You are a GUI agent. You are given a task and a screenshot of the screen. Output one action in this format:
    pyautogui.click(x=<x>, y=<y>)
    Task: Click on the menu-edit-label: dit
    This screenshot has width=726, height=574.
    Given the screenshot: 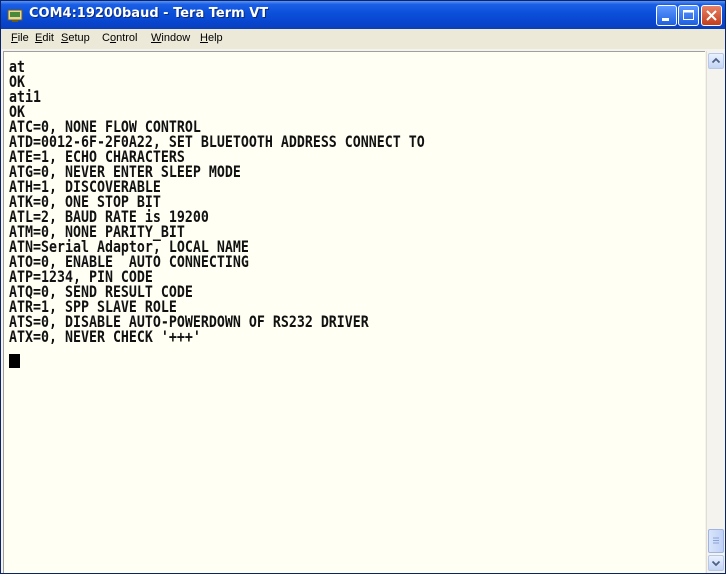 What is the action you would take?
    pyautogui.click(x=48, y=38)
    